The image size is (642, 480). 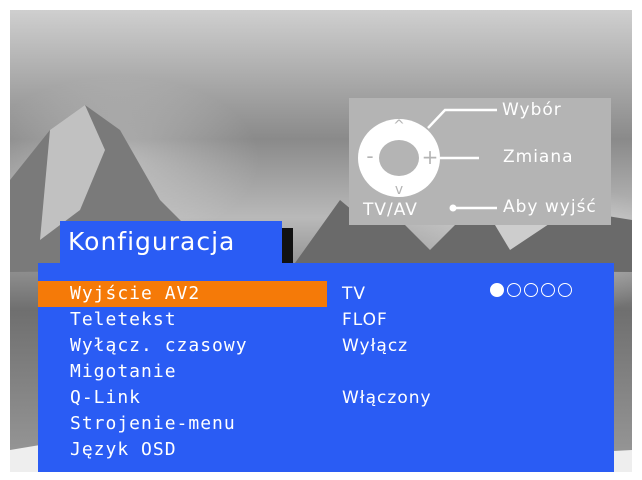 I want to click on menu-item-tuning-menu: Strojenie-menu, so click(x=182, y=424).